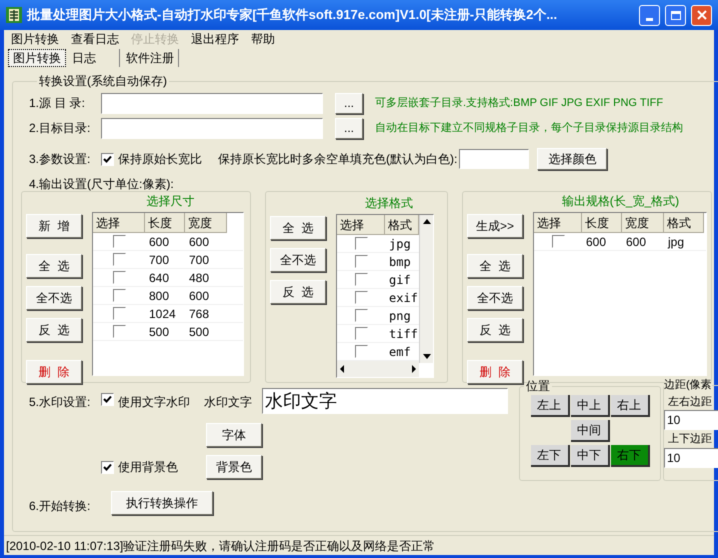 The image size is (718, 558). Describe the element at coordinates (590, 406) in the screenshot. I see `position-button: 中上` at that location.